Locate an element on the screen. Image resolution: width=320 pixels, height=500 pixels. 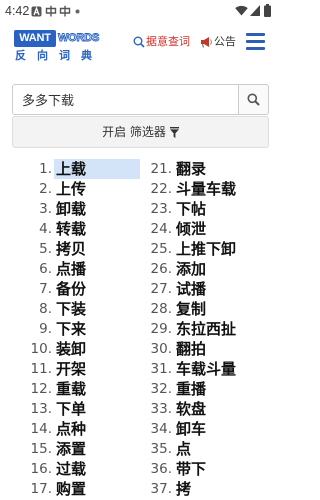
notice-link: 公告 is located at coordinates (218, 42).